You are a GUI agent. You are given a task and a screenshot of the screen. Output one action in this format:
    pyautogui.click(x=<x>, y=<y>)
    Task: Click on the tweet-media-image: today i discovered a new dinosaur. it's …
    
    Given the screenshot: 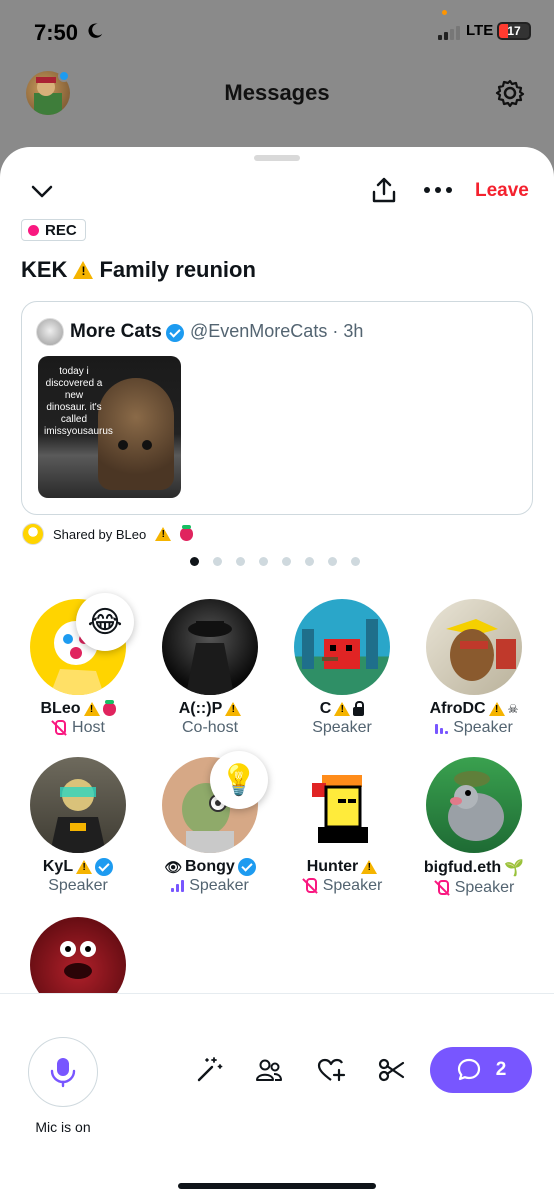 What is the action you would take?
    pyautogui.click(x=109, y=427)
    